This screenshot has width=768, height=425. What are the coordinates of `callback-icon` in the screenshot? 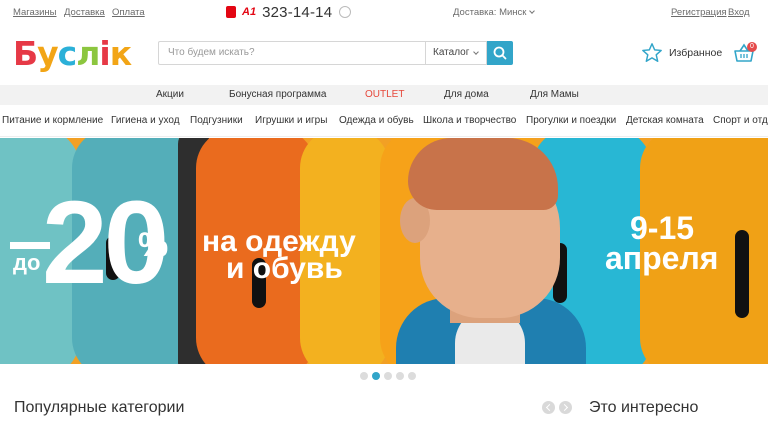 It's located at (345, 12).